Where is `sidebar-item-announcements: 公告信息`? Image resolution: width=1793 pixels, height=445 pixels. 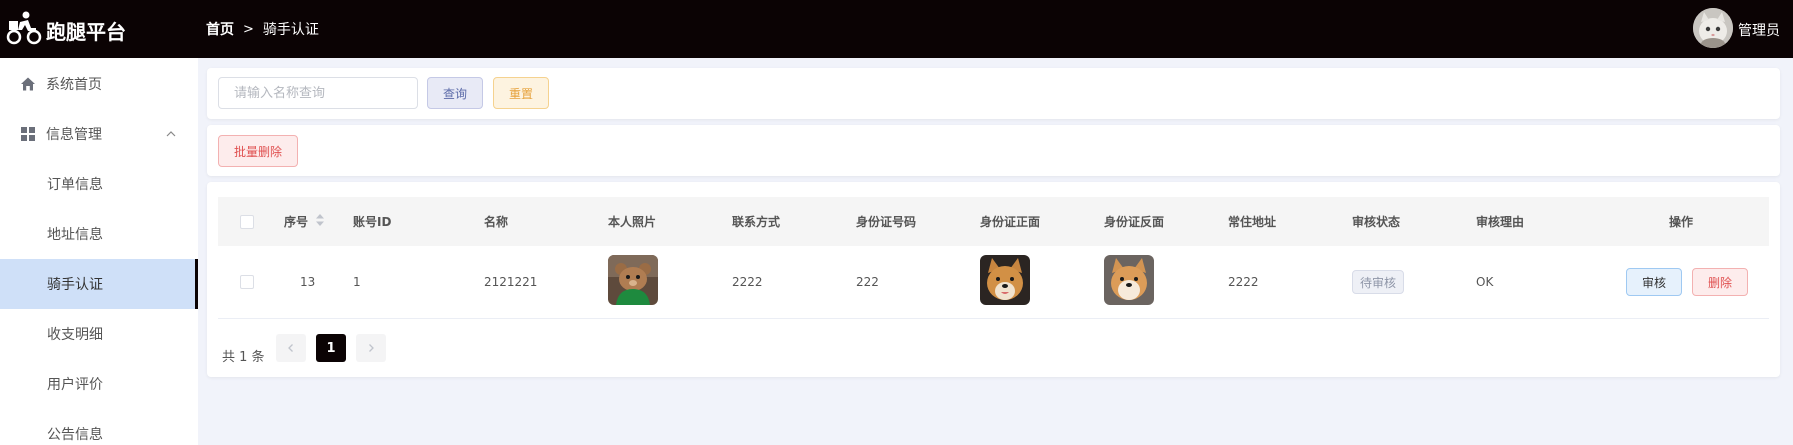
sidebar-item-announcements: 公告信息 is located at coordinates (99, 427).